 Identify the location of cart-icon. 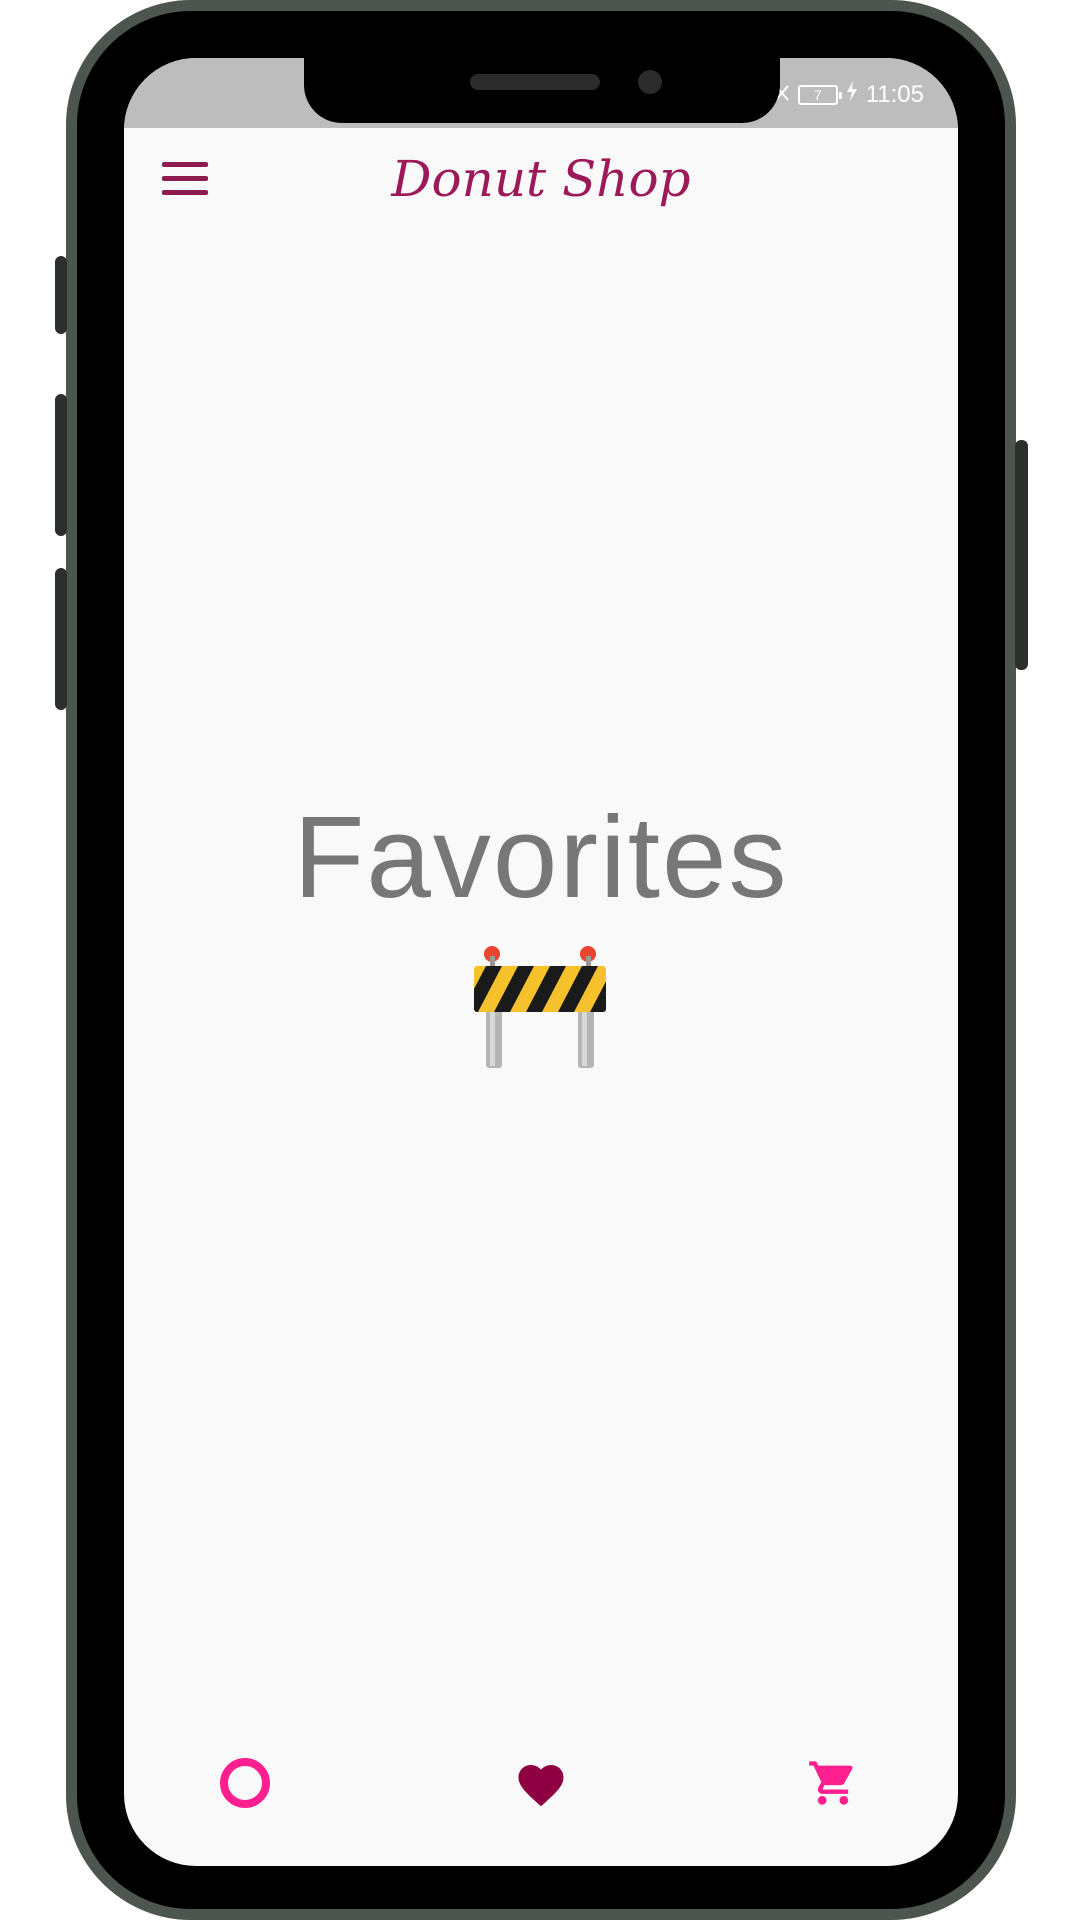
(831, 1783).